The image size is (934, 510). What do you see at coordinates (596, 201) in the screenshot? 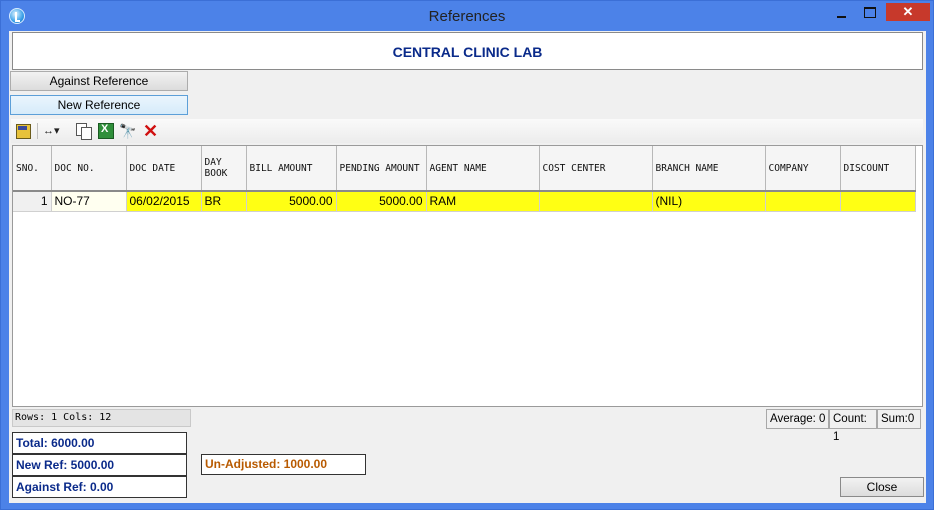
I see `cell-cost-center` at bounding box center [596, 201].